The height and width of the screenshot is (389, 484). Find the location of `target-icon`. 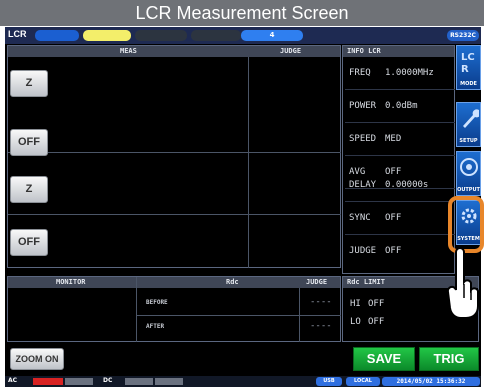

target-icon is located at coordinates (469, 167).